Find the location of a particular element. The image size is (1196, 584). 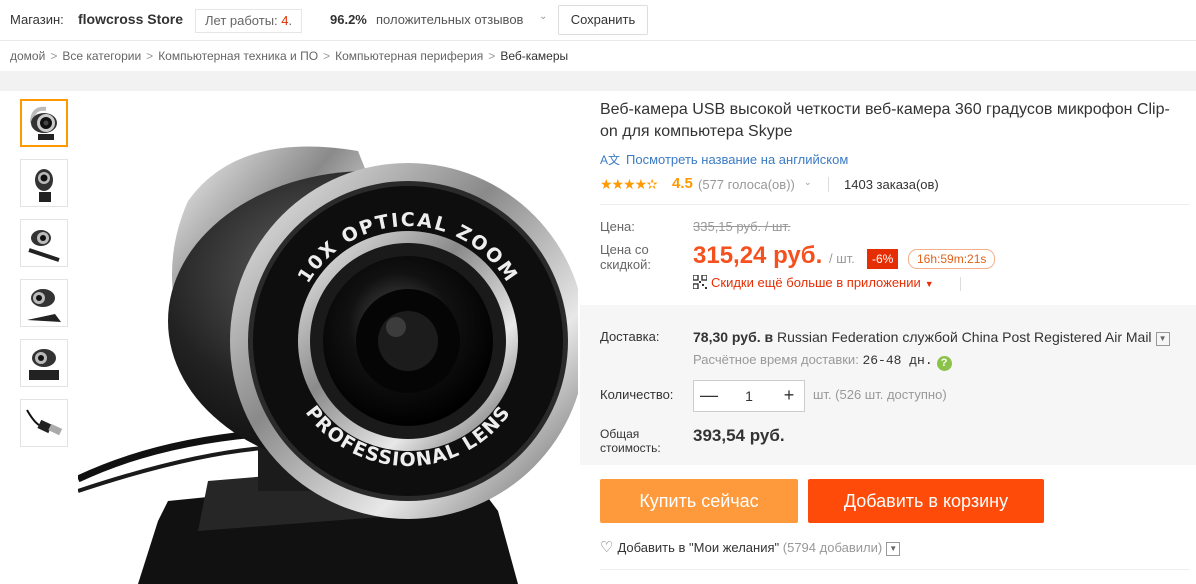

rating-value: 4.5 is located at coordinates (682, 183).